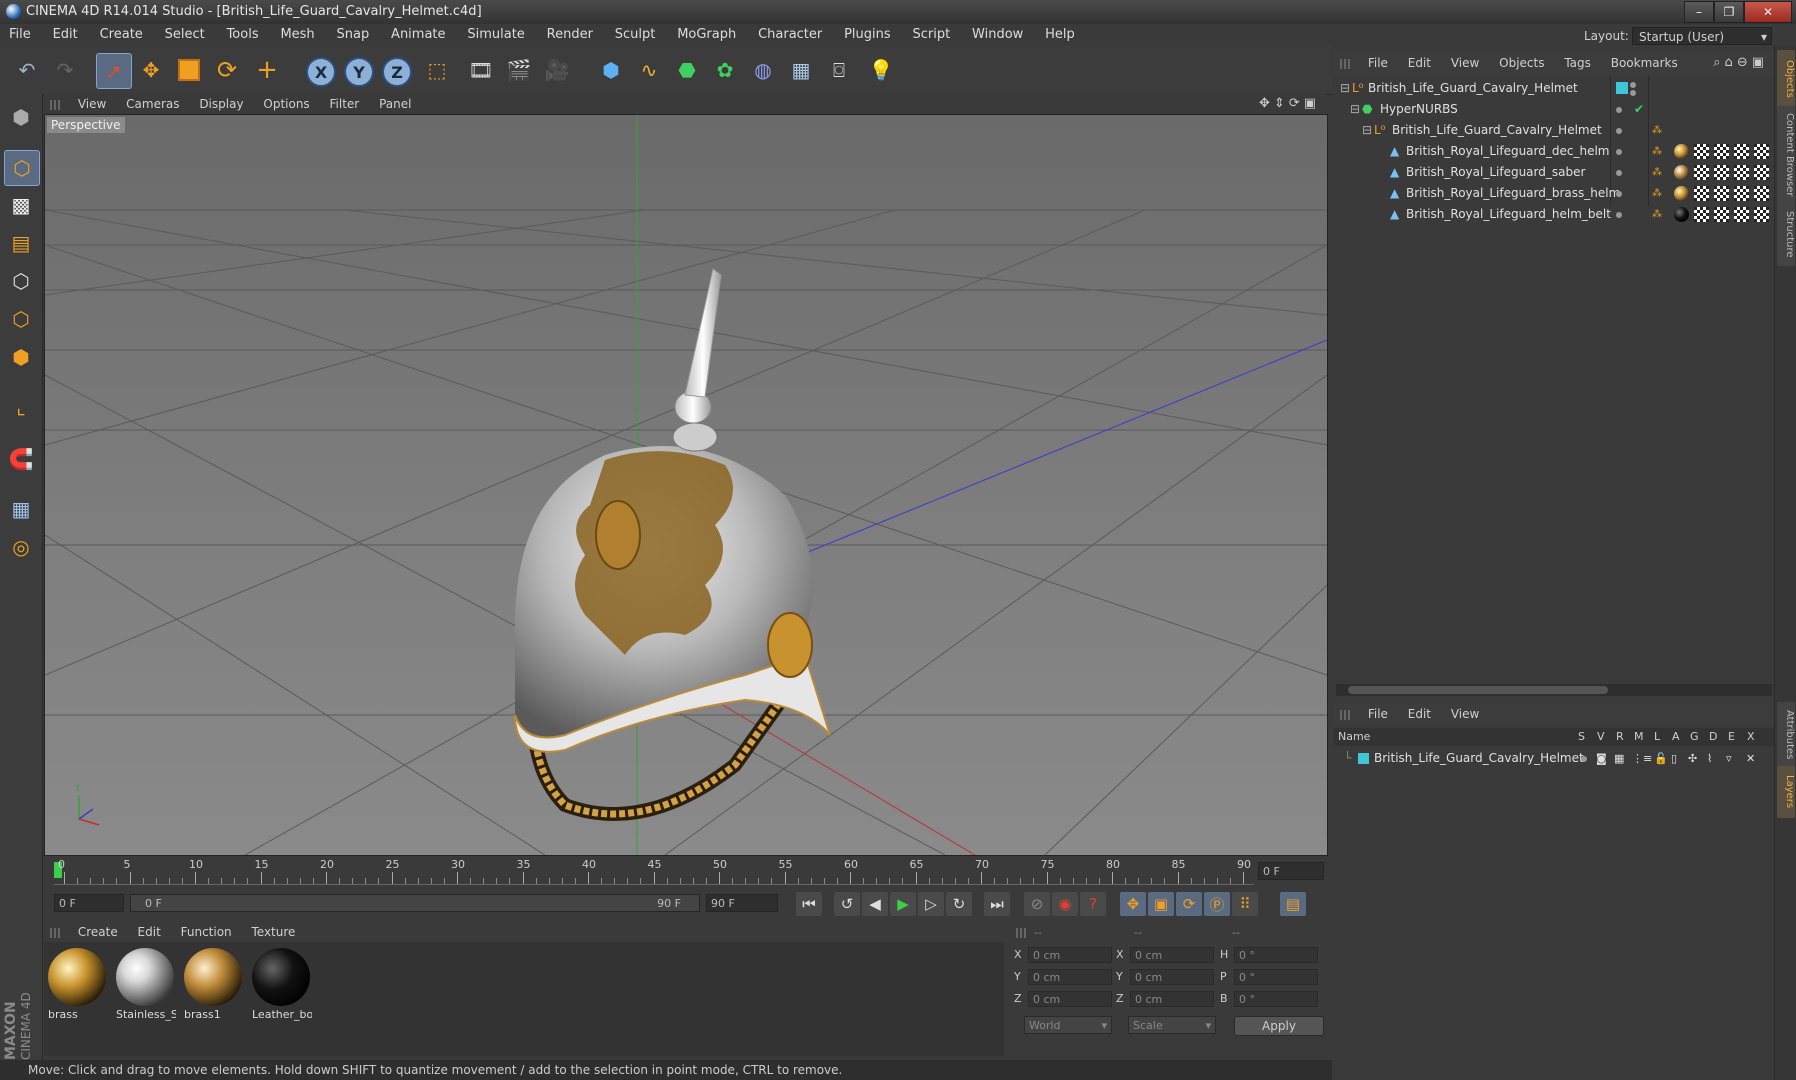 The width and height of the screenshot is (1796, 1080). Describe the element at coordinates (1554, 88) in the screenshot. I see `object-row: ⊟ L⁰ British_Life_Guard_Cavalry_Helmet` at that location.